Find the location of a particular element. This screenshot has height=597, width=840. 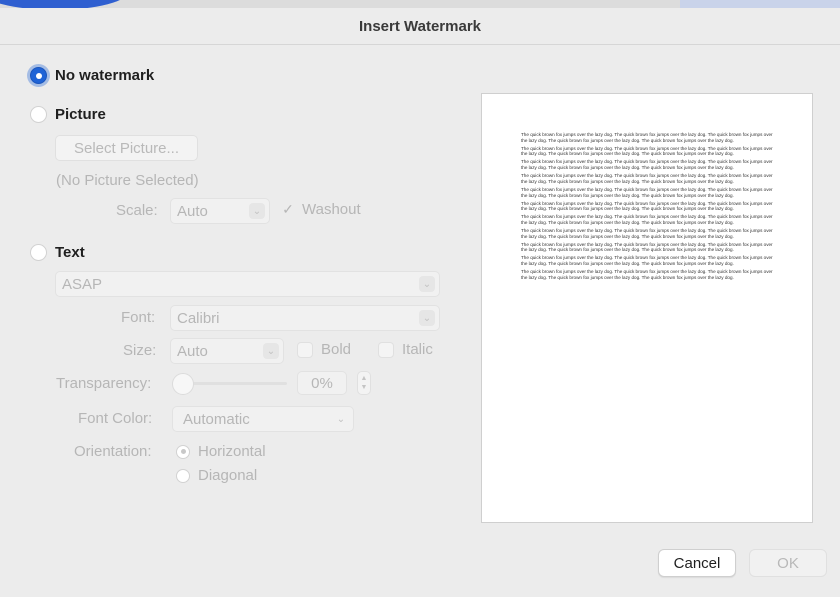

diagonal-label: Diagonal is located at coordinates (228, 475).